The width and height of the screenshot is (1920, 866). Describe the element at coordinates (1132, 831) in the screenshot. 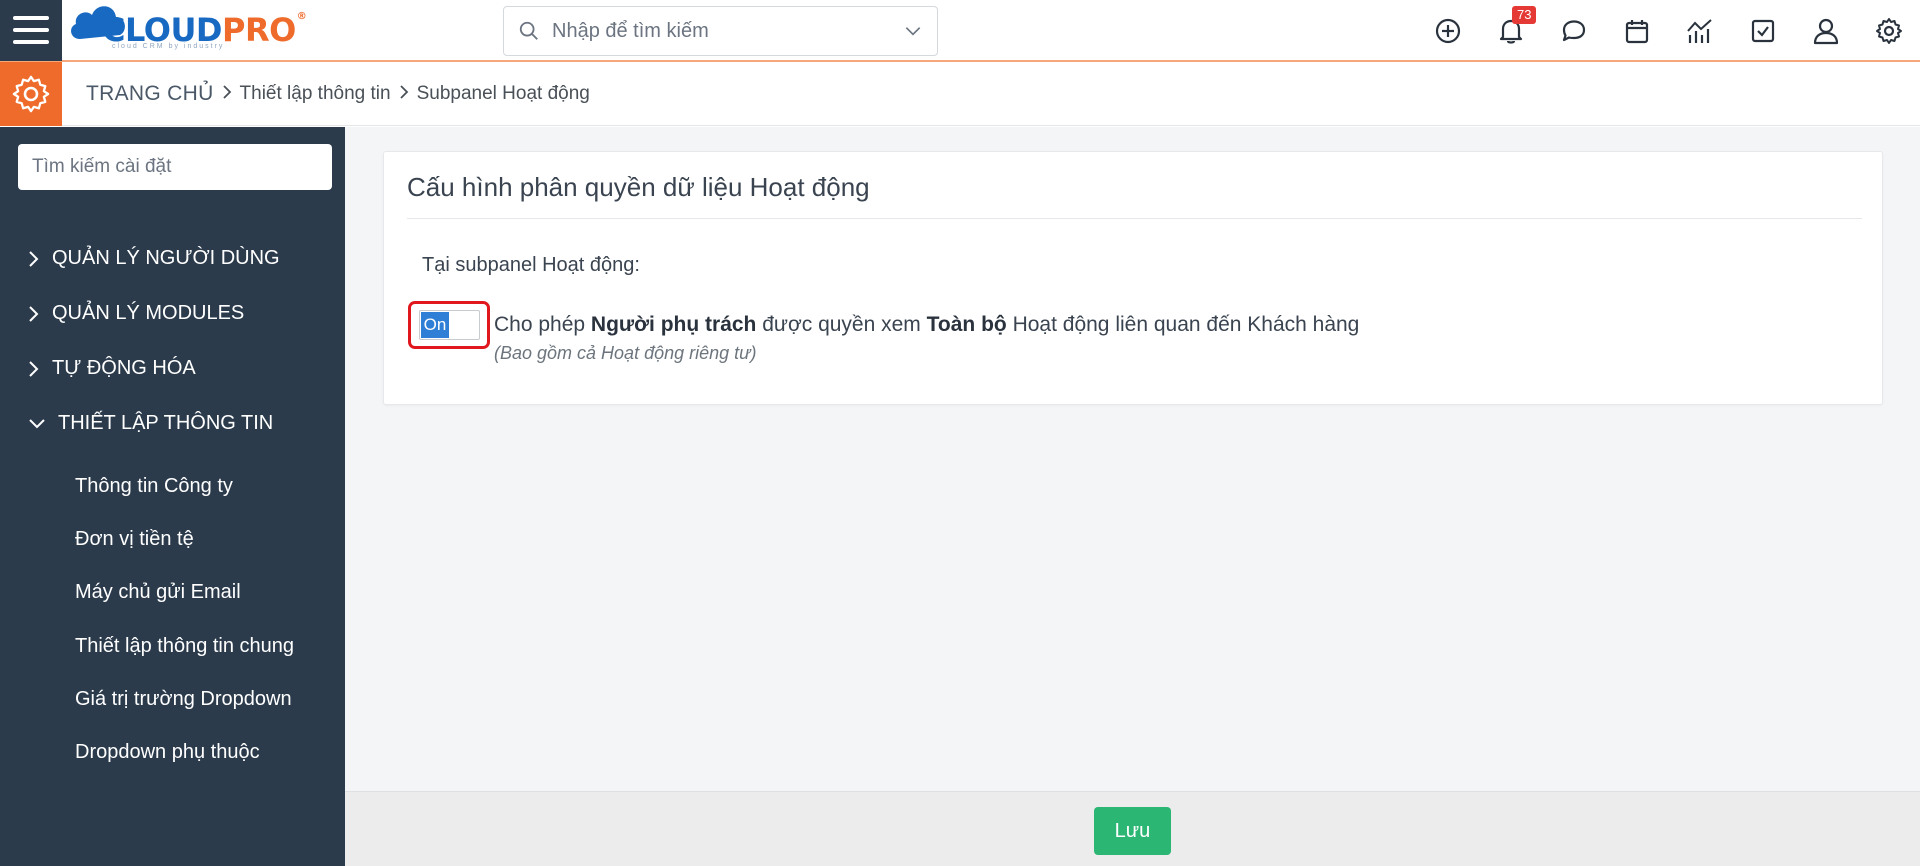

I see `save-button: Lưu` at that location.